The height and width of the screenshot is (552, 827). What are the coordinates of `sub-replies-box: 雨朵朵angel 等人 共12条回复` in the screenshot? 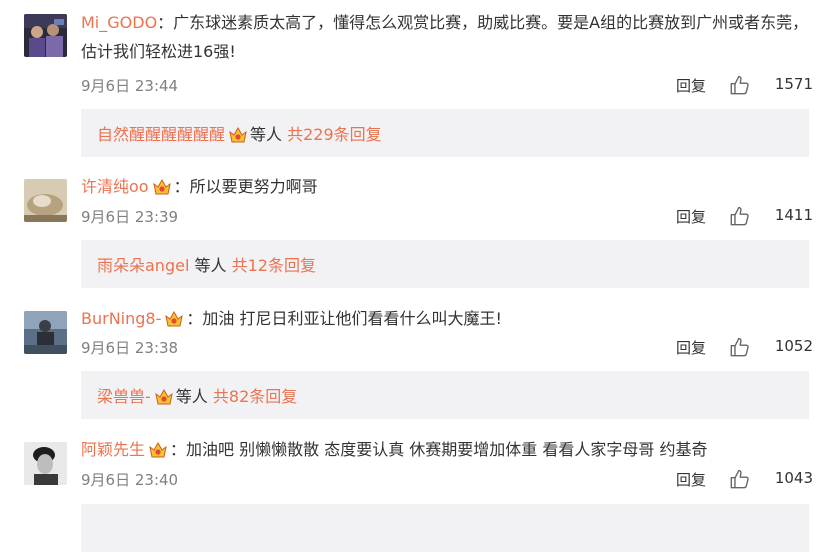 It's located at (445, 264).